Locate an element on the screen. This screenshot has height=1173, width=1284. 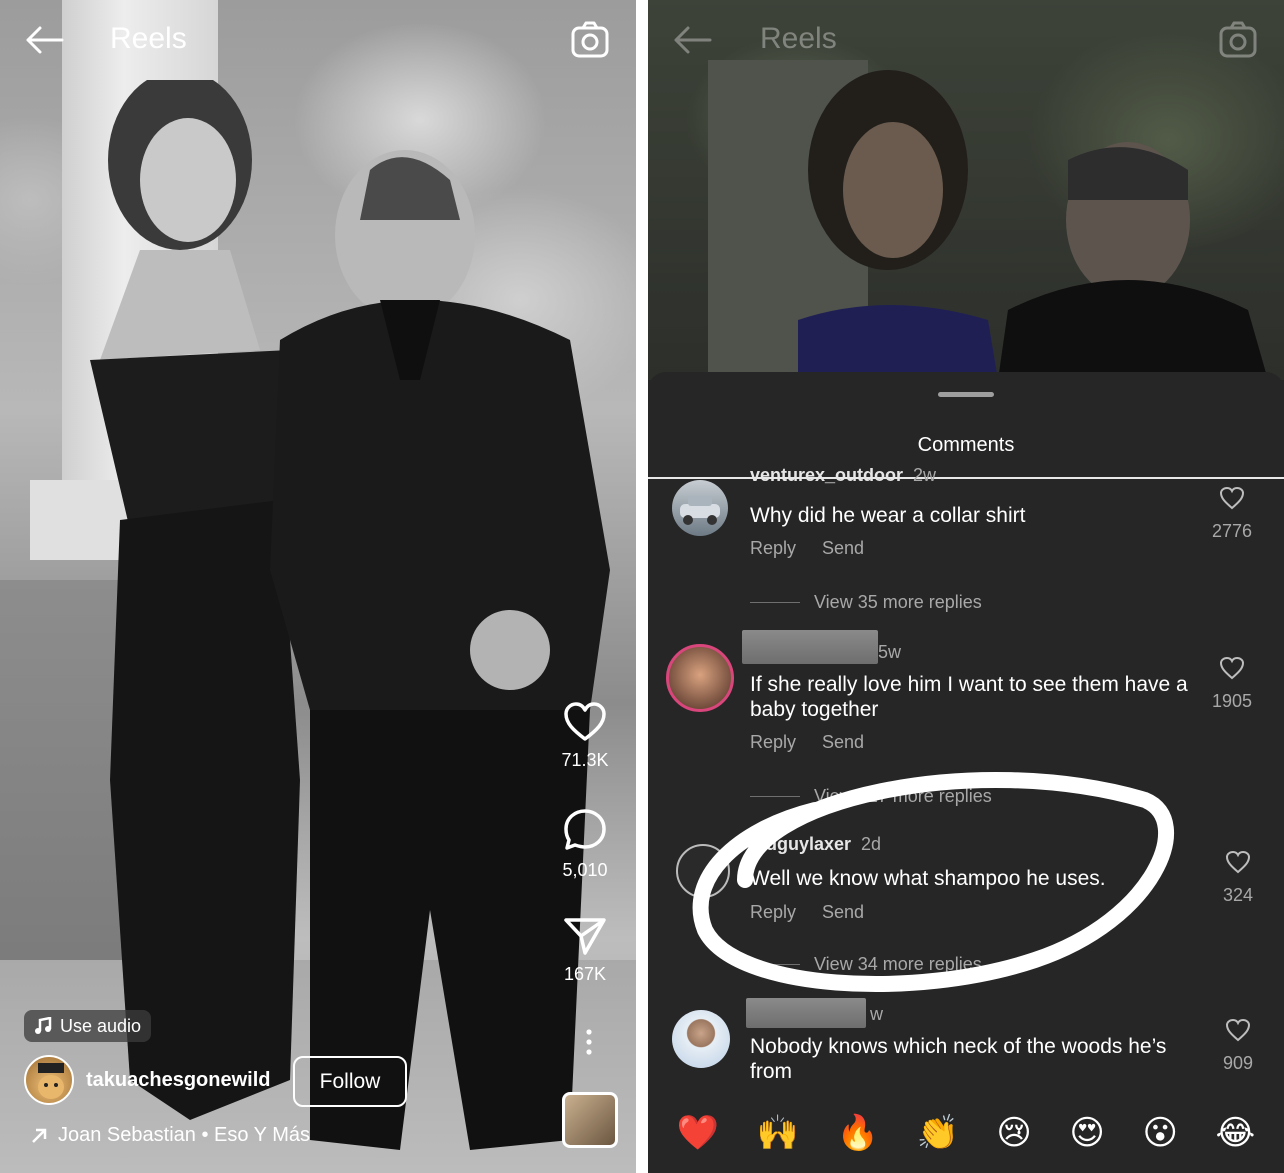
share-count: 167K is located at coordinates (585, 974).